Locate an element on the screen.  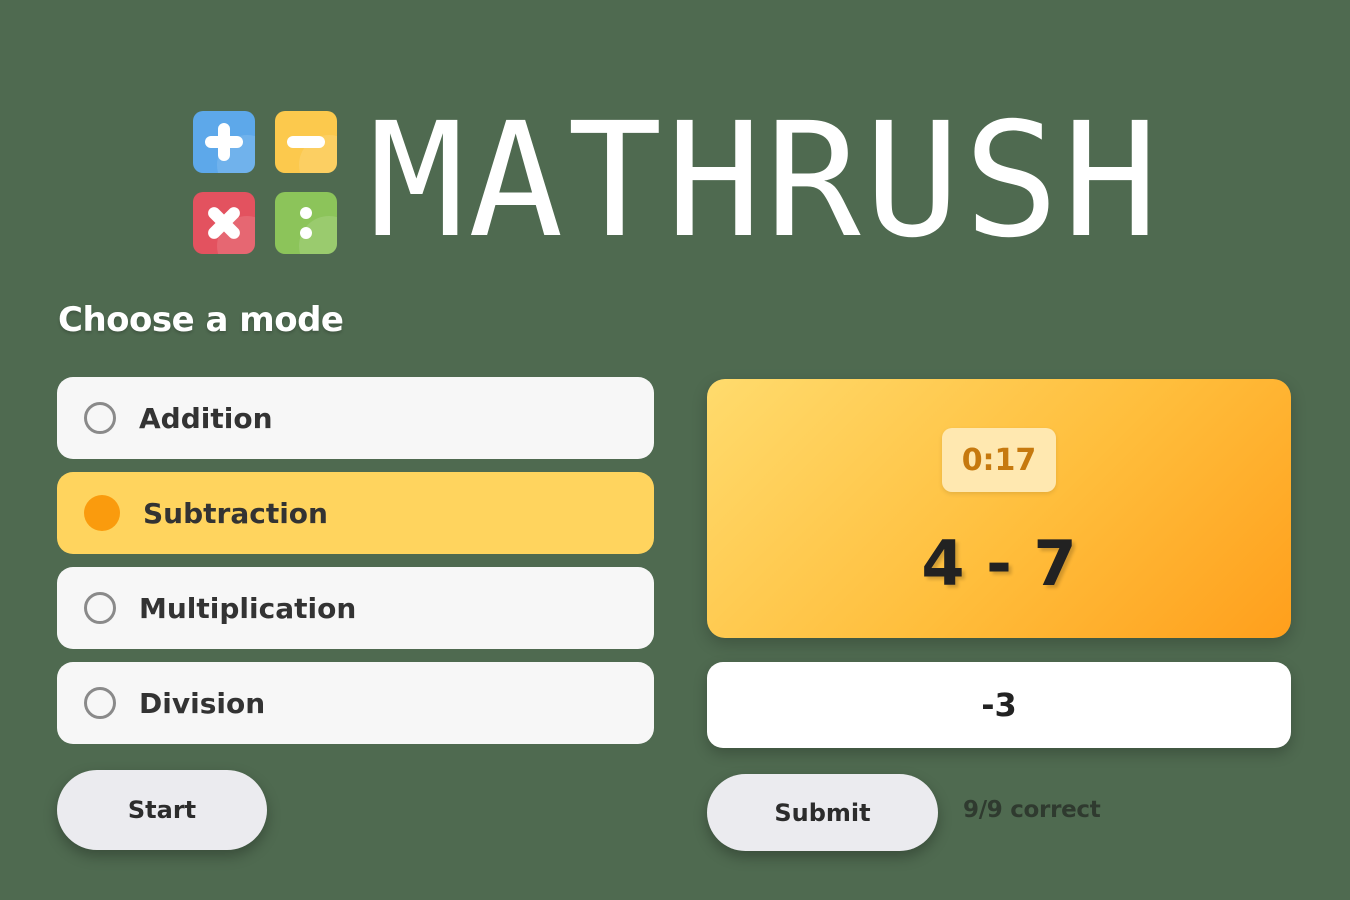
timer-badge: 0:17 is located at coordinates (999, 460).